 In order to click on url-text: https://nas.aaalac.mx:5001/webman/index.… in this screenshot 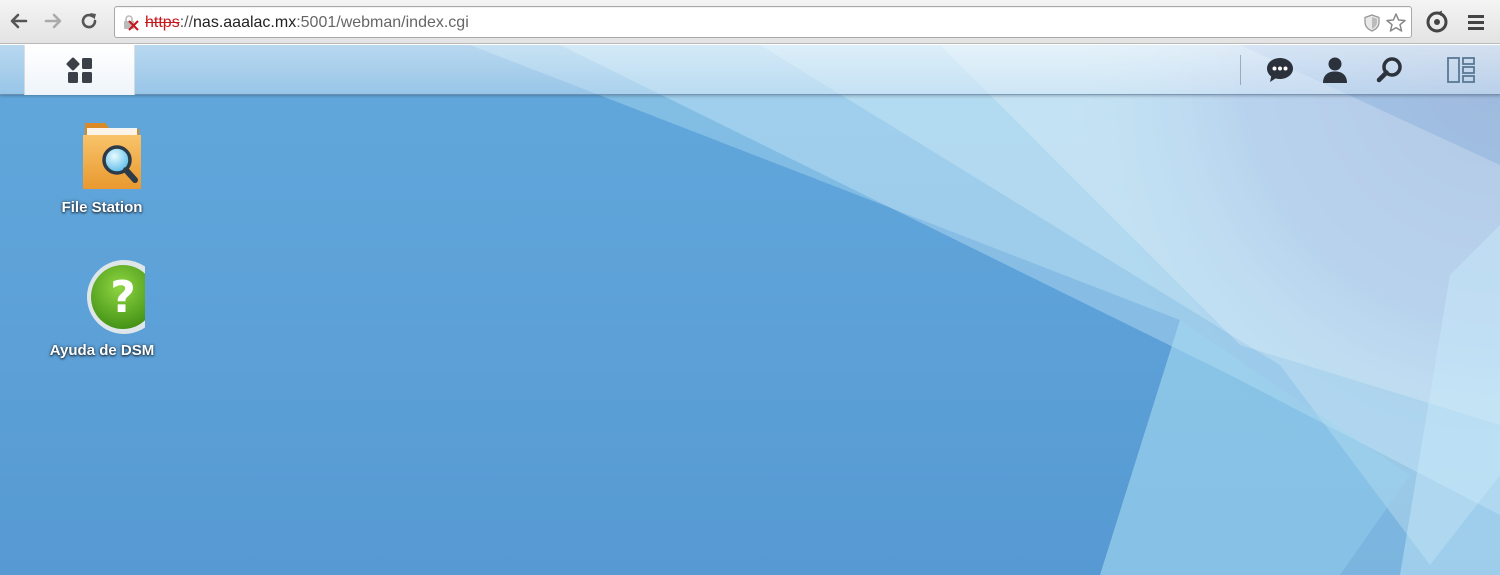, I will do `click(307, 23)`.